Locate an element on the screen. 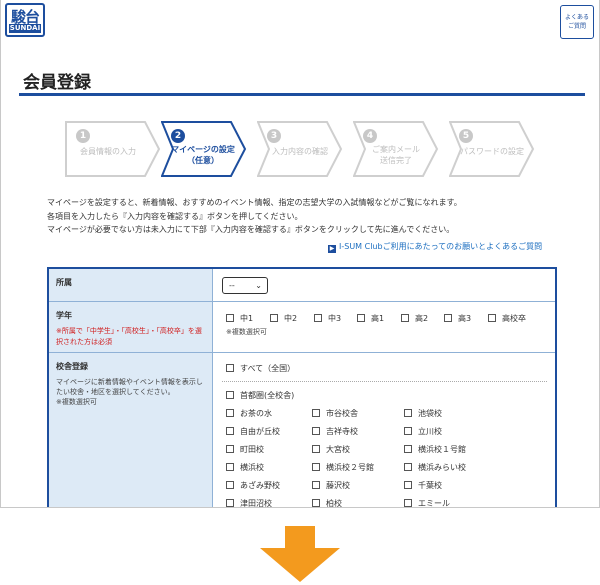 The width and height of the screenshot is (600, 585). step-5-label: パスワードの設定 is located at coordinates (492, 151).